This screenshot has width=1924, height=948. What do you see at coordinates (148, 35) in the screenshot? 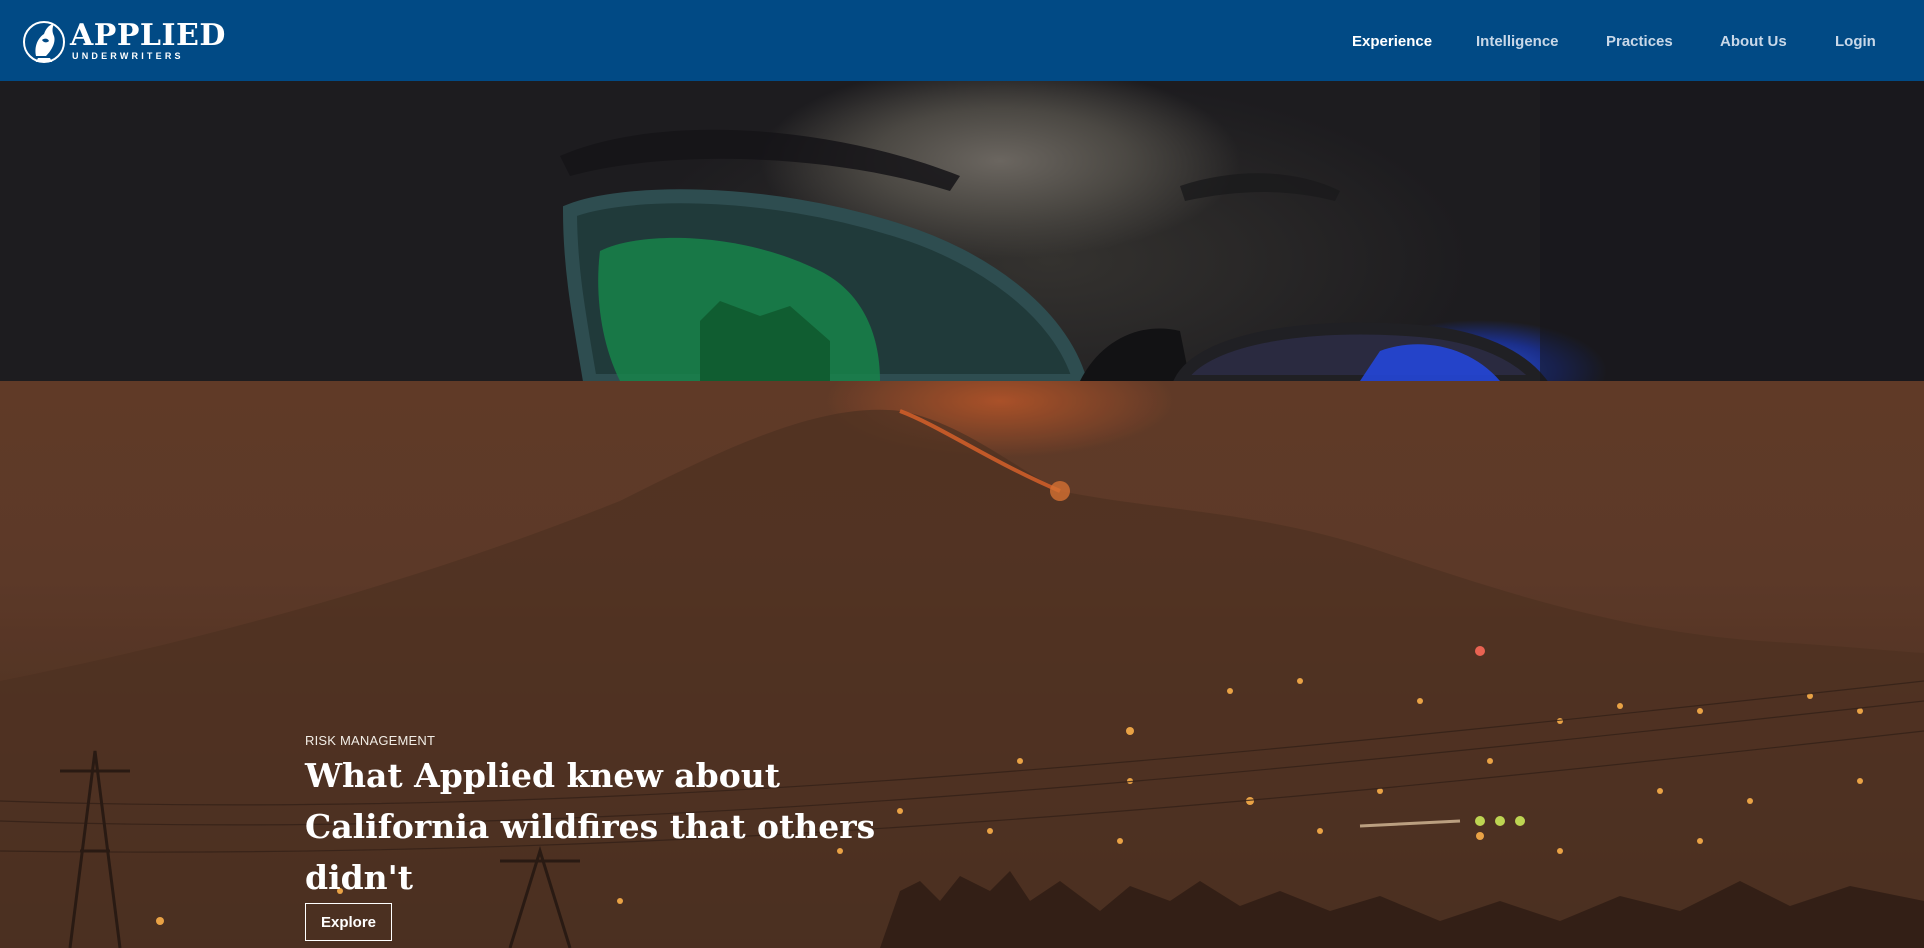
I see `logo-wordmark: APPLIED` at bounding box center [148, 35].